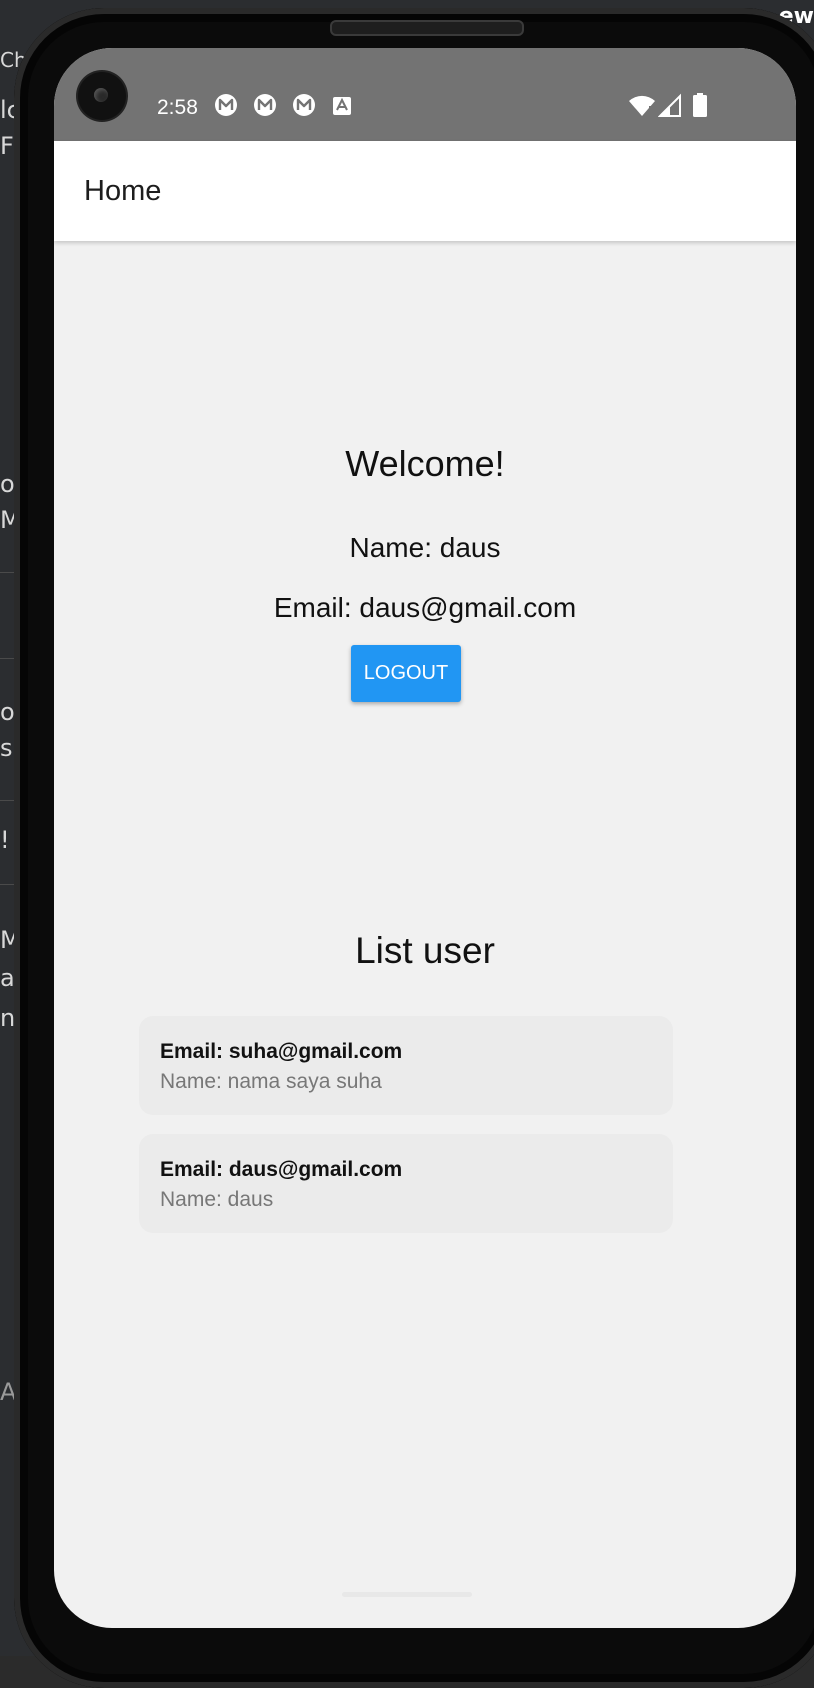 This screenshot has width=814, height=1688. What do you see at coordinates (342, 106) in the screenshot?
I see `text-a-icon` at bounding box center [342, 106].